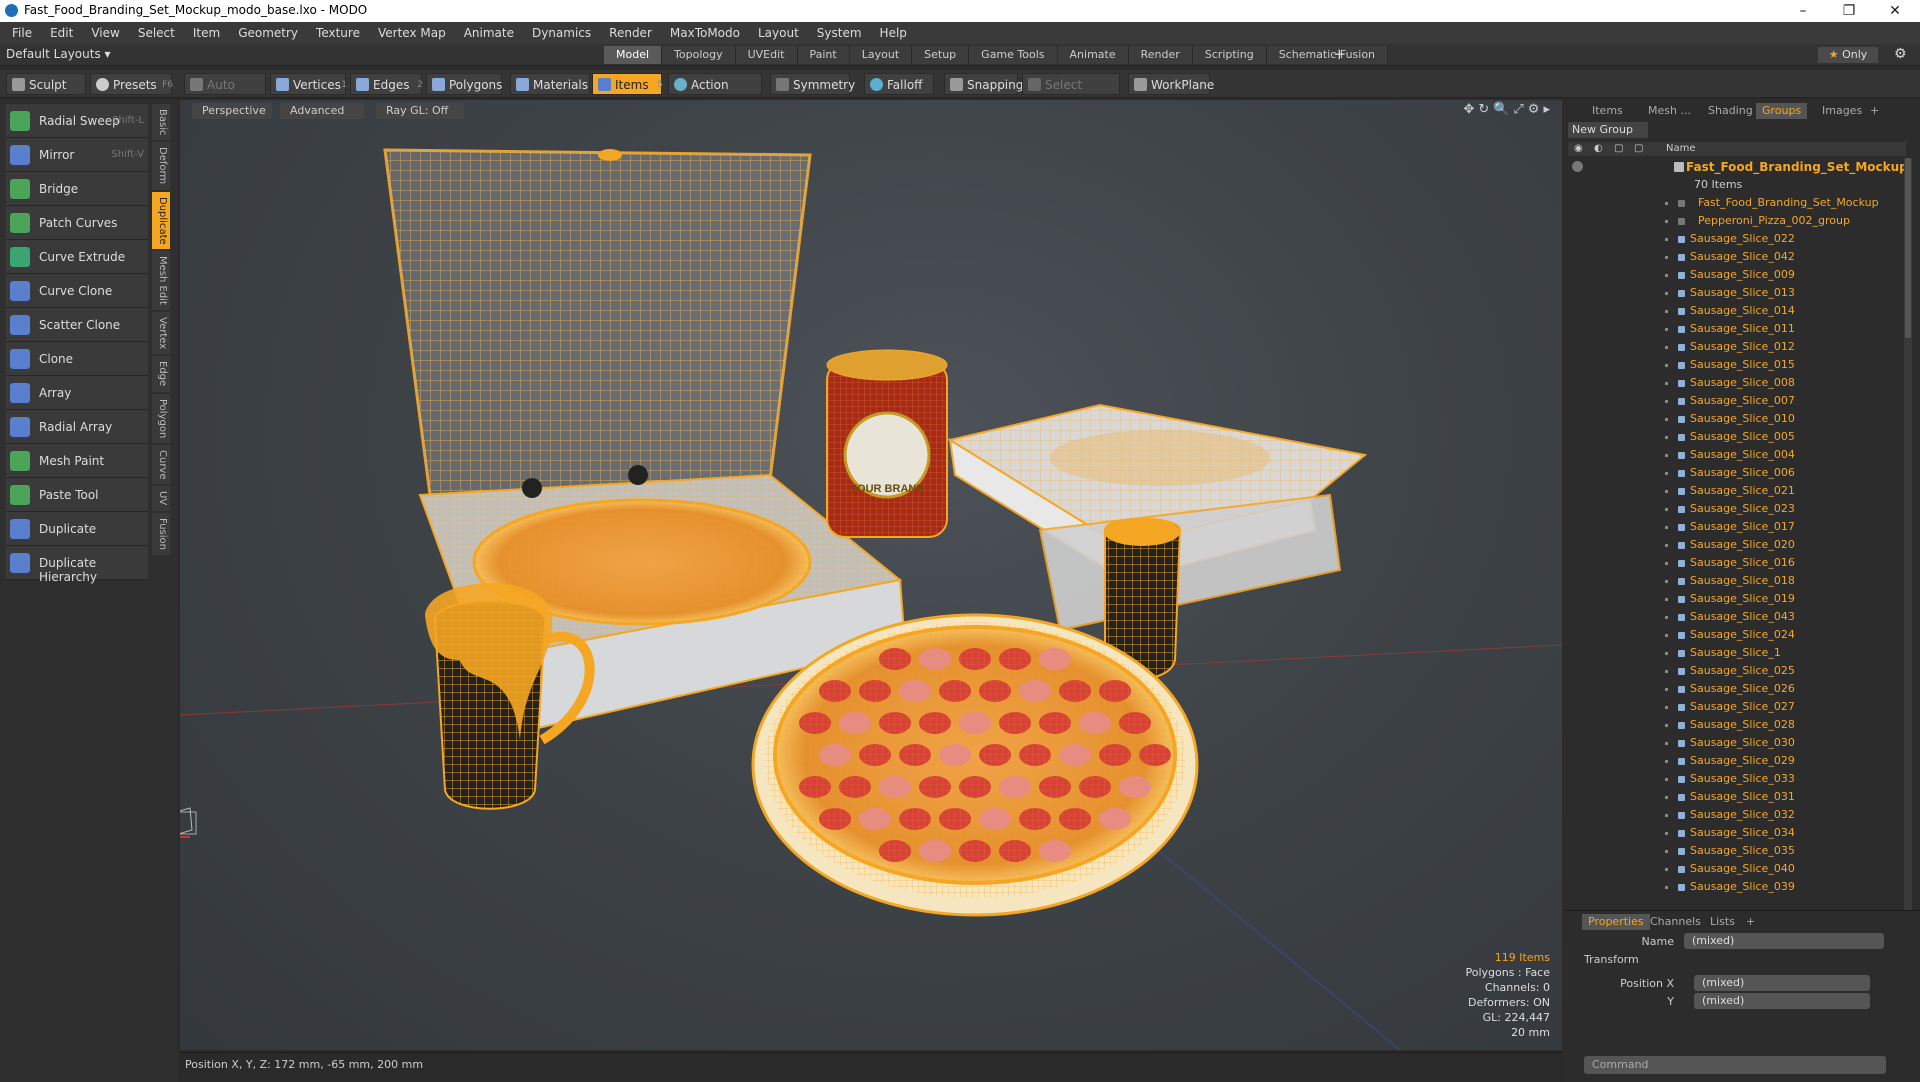 Image resolution: width=1920 pixels, height=1082 pixels. I want to click on list-item: Sausage_Slice_016, so click(1737, 563).